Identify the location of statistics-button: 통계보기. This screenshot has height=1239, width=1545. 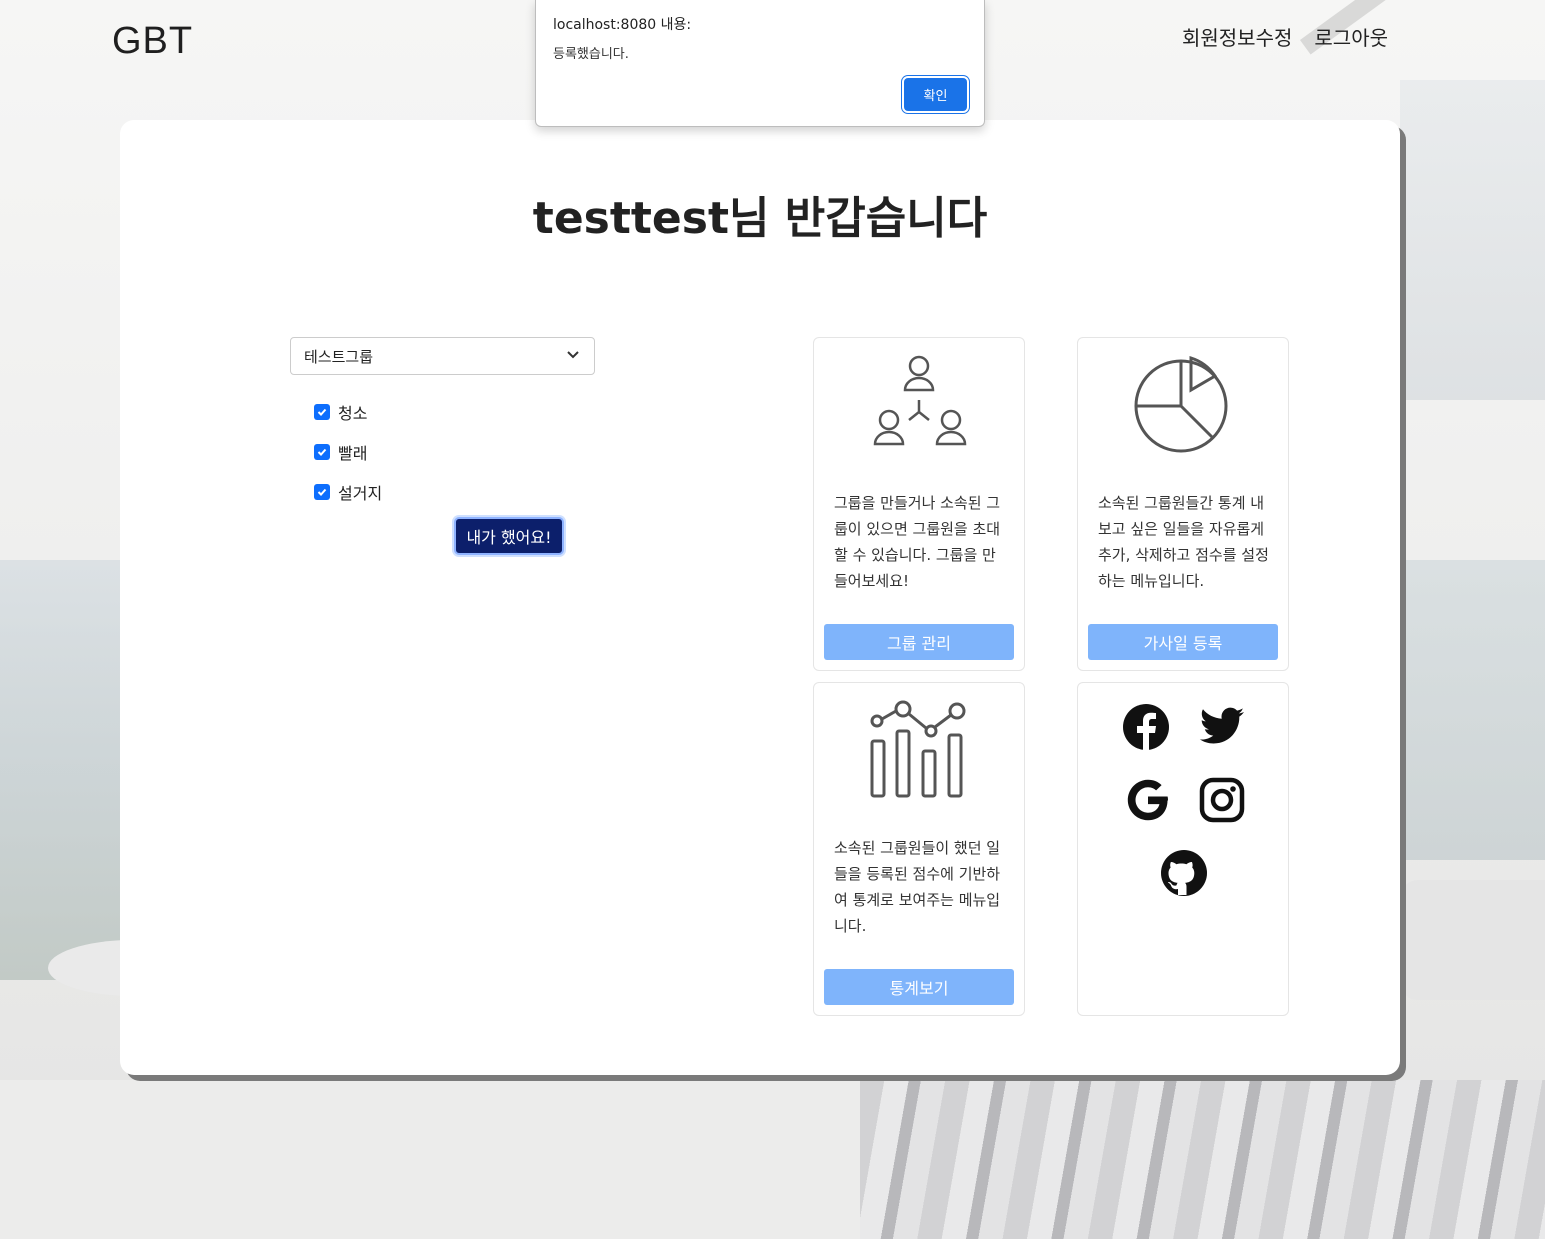
(919, 987).